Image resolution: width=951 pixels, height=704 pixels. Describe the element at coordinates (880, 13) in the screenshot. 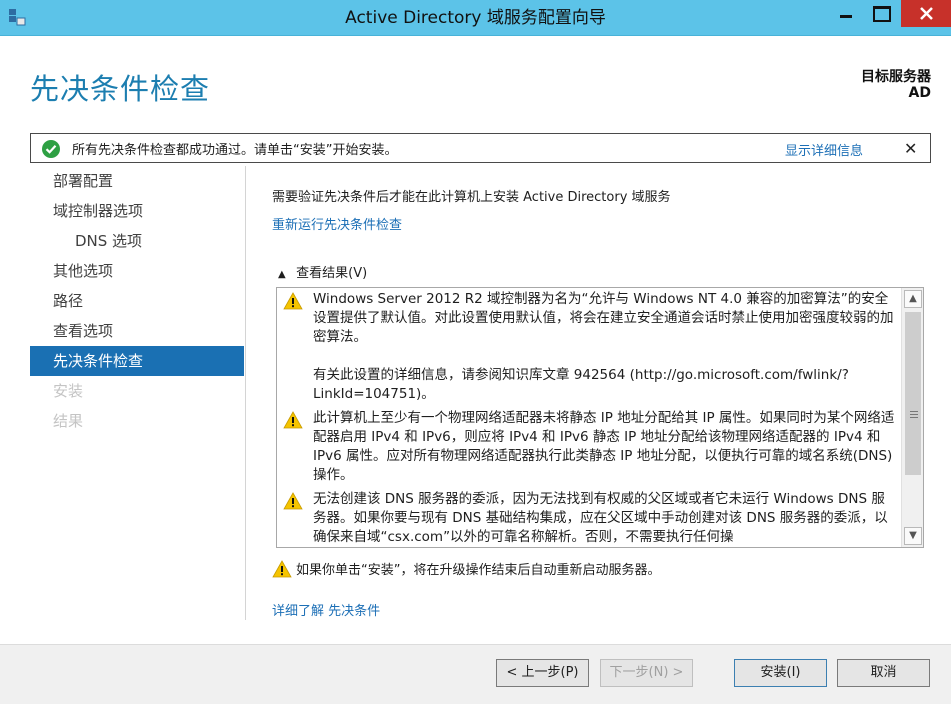

I see `maximize-button` at that location.